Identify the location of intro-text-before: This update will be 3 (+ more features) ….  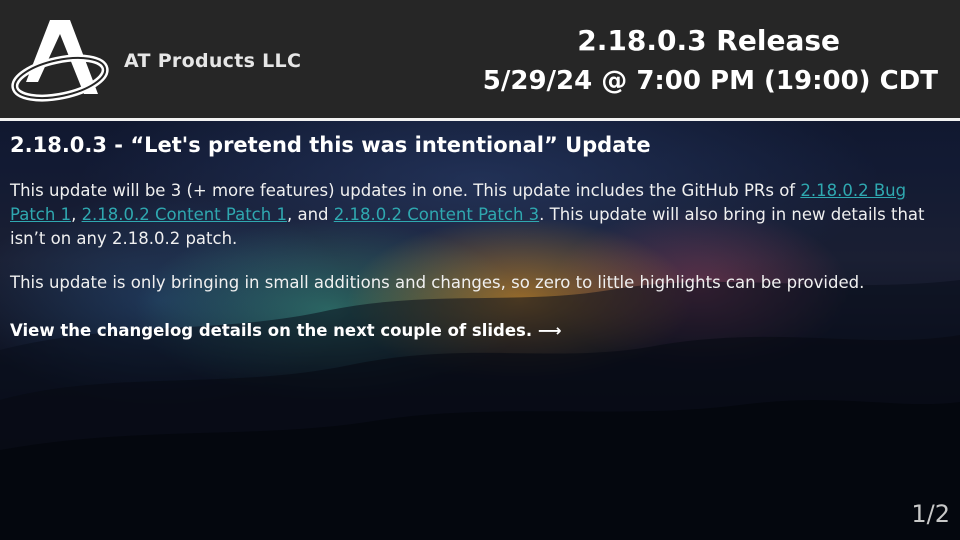
(405, 190).